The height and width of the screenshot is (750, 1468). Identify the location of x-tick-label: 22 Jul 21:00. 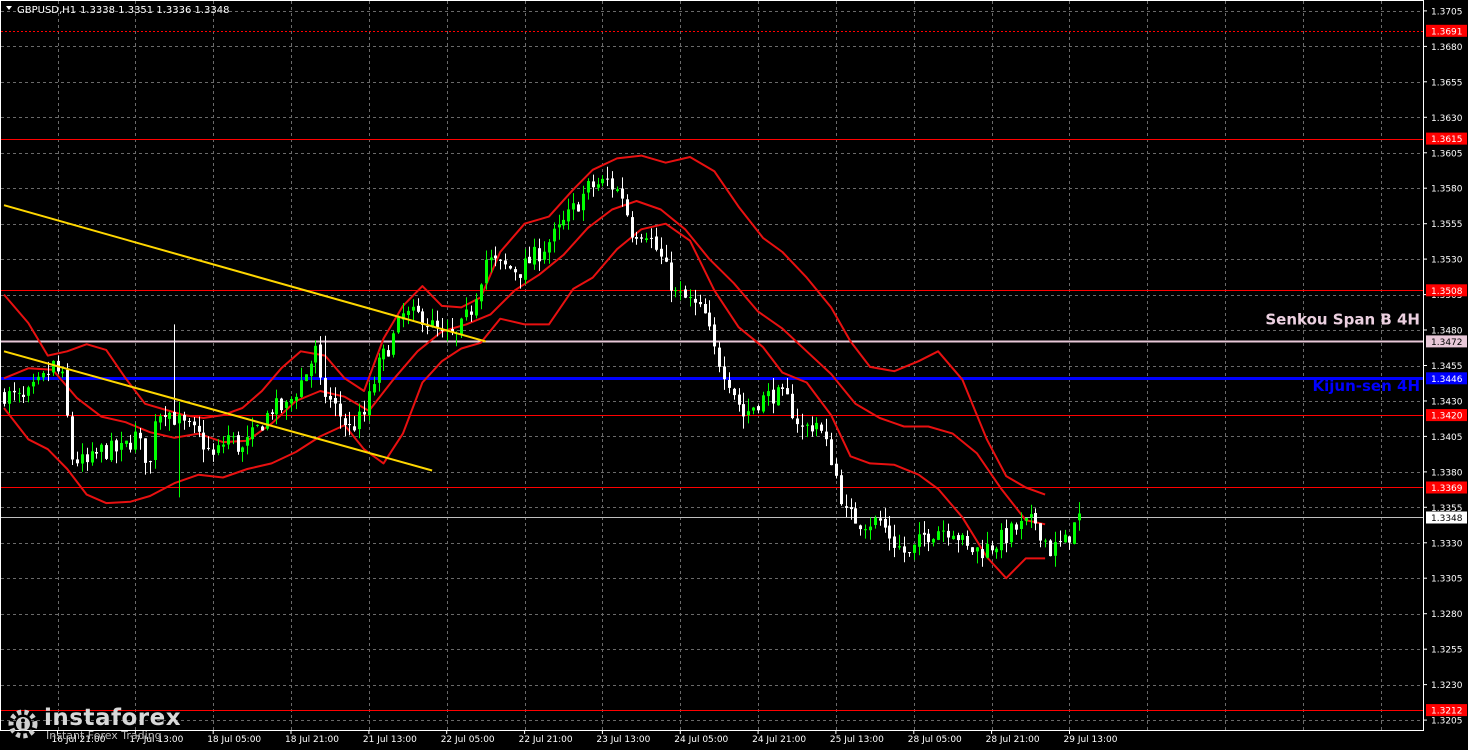
(546, 740).